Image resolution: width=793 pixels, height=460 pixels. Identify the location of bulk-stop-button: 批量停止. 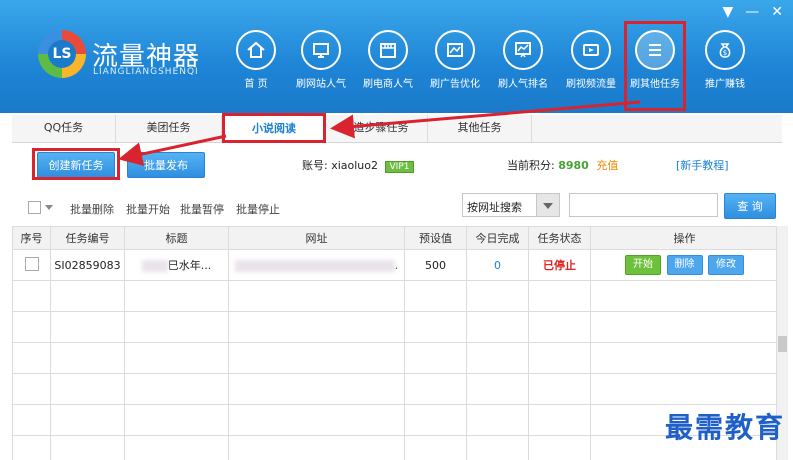
(258, 209).